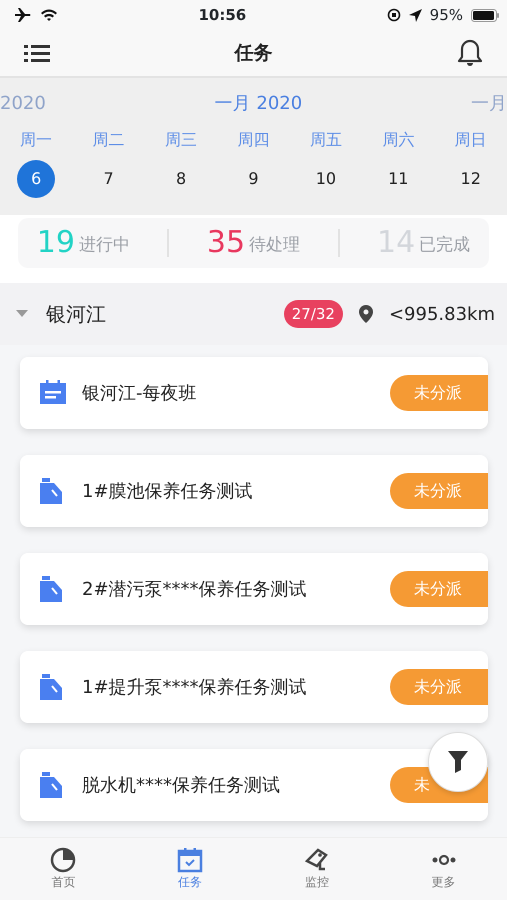 The height and width of the screenshot is (900, 507). Describe the element at coordinates (181, 786) in the screenshot. I see `task-title: 脱水机****保养任务测试` at that location.